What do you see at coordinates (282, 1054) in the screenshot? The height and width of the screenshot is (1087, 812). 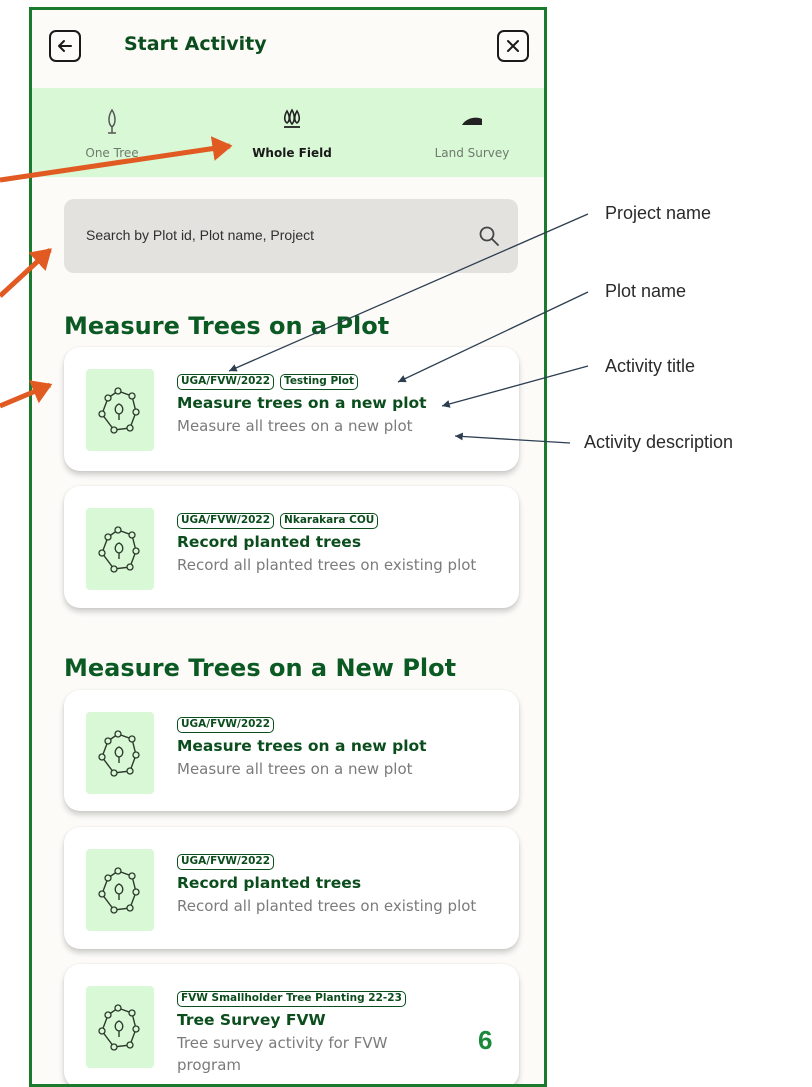 I see `activity-description: Tree survey activity for FVW program` at bounding box center [282, 1054].